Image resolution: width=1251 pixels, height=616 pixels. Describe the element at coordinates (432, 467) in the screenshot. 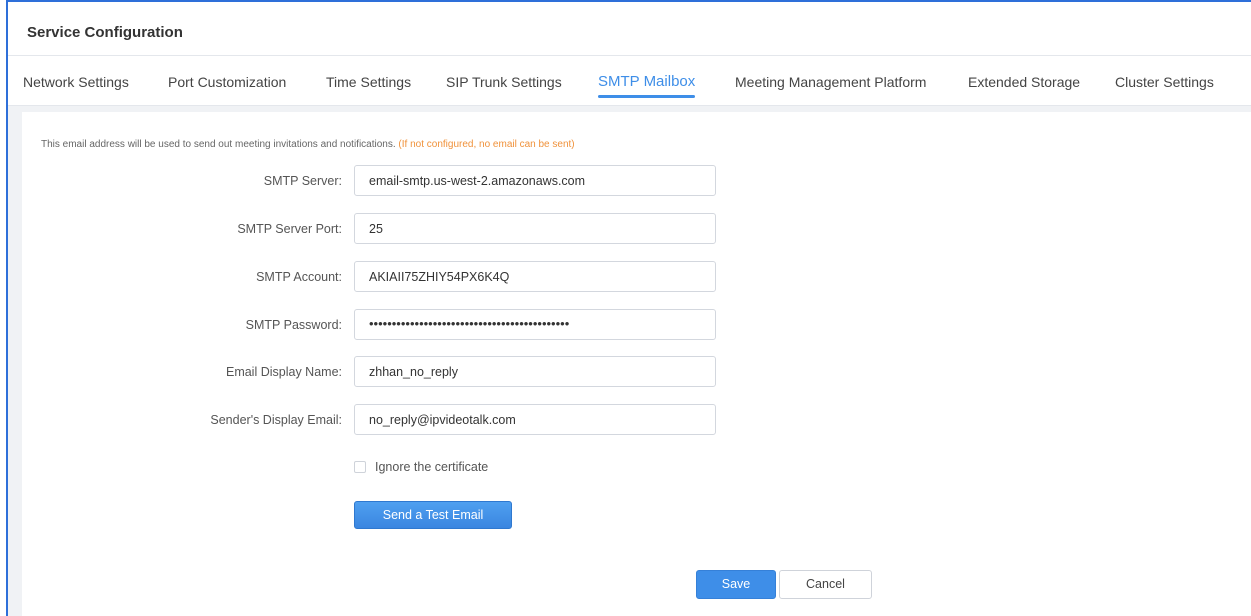

I see `ignore-certificate-label: Ignore the certificate` at that location.